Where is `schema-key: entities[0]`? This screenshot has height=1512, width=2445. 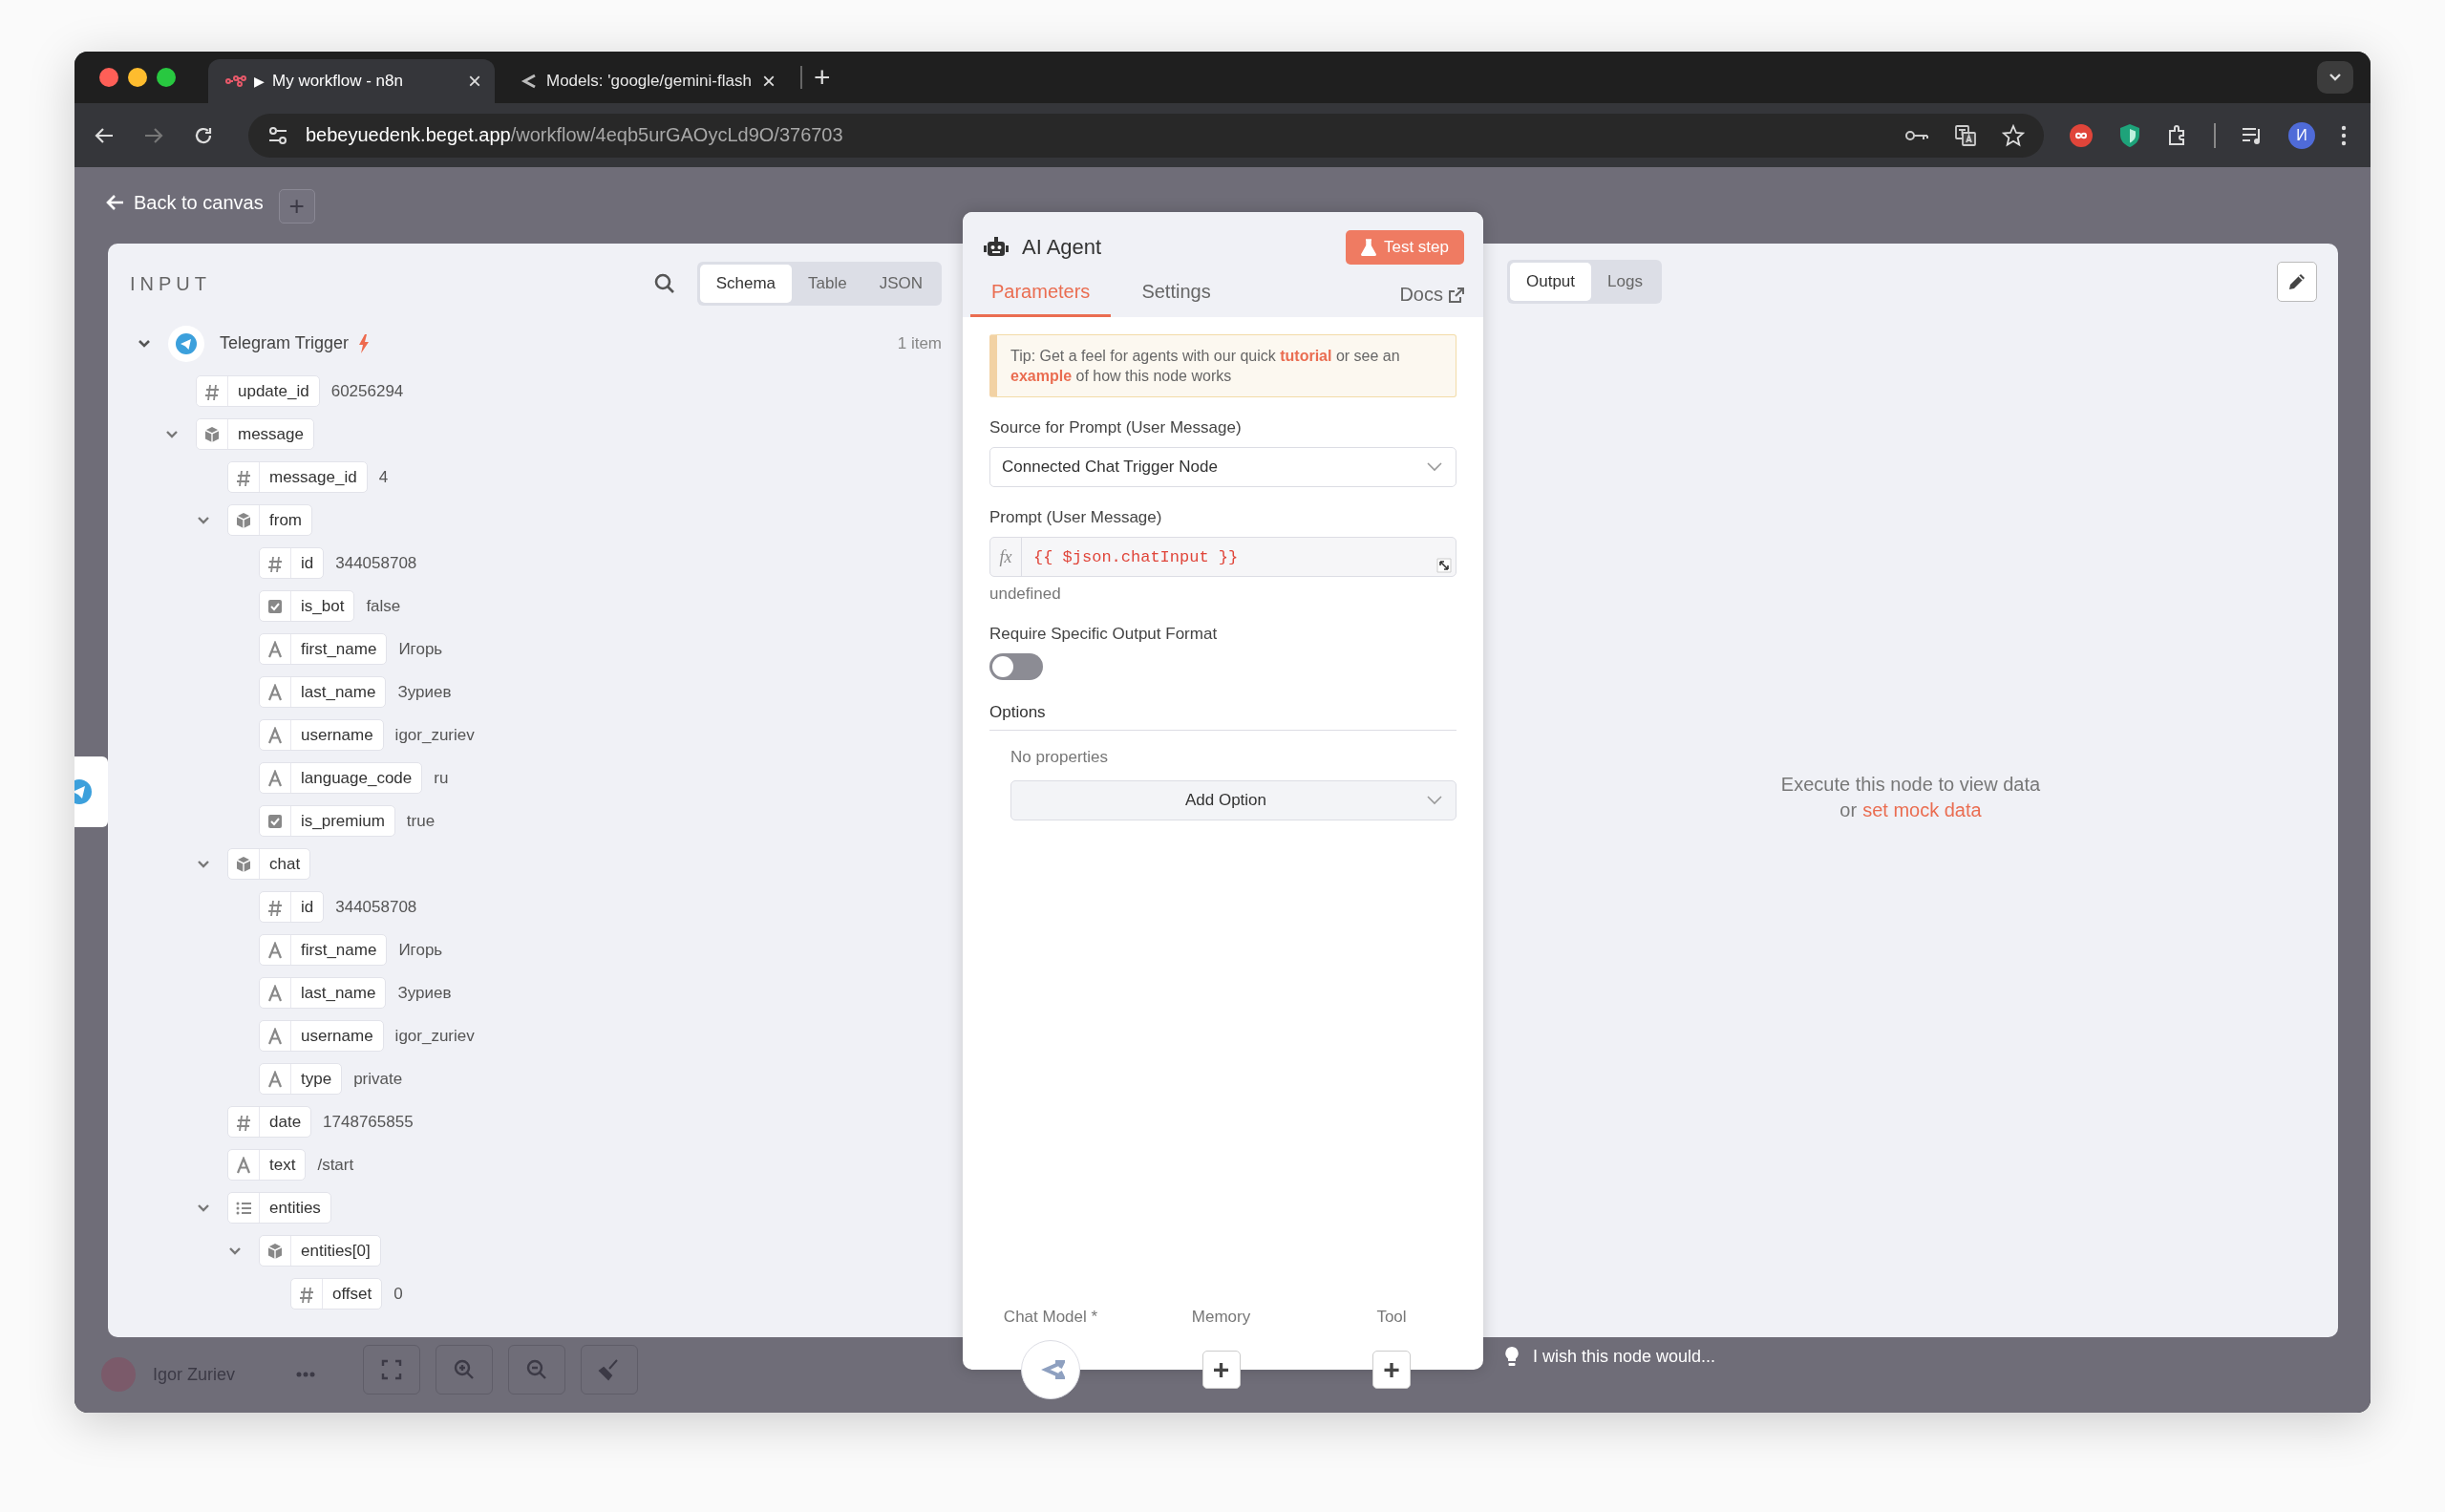 schema-key: entities[0] is located at coordinates (320, 1251).